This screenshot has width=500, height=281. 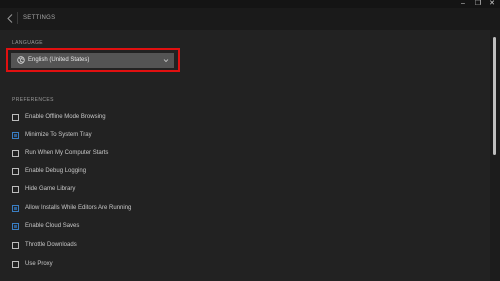 I want to click on pref-label: Hide Game Library, so click(x=50, y=189).